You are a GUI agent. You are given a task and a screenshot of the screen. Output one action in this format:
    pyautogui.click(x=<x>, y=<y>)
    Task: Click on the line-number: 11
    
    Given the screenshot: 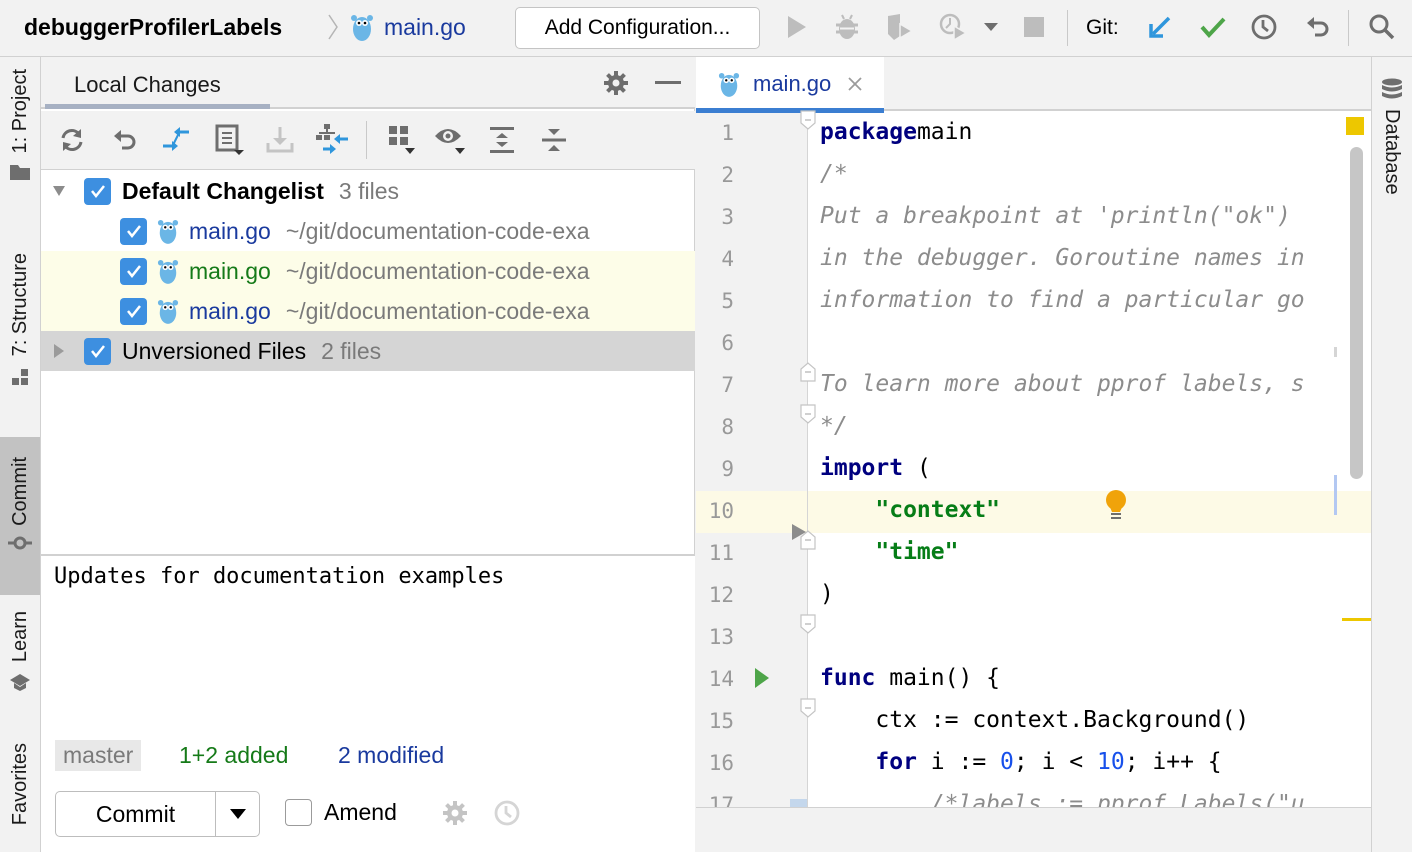 What is the action you would take?
    pyautogui.click(x=715, y=553)
    